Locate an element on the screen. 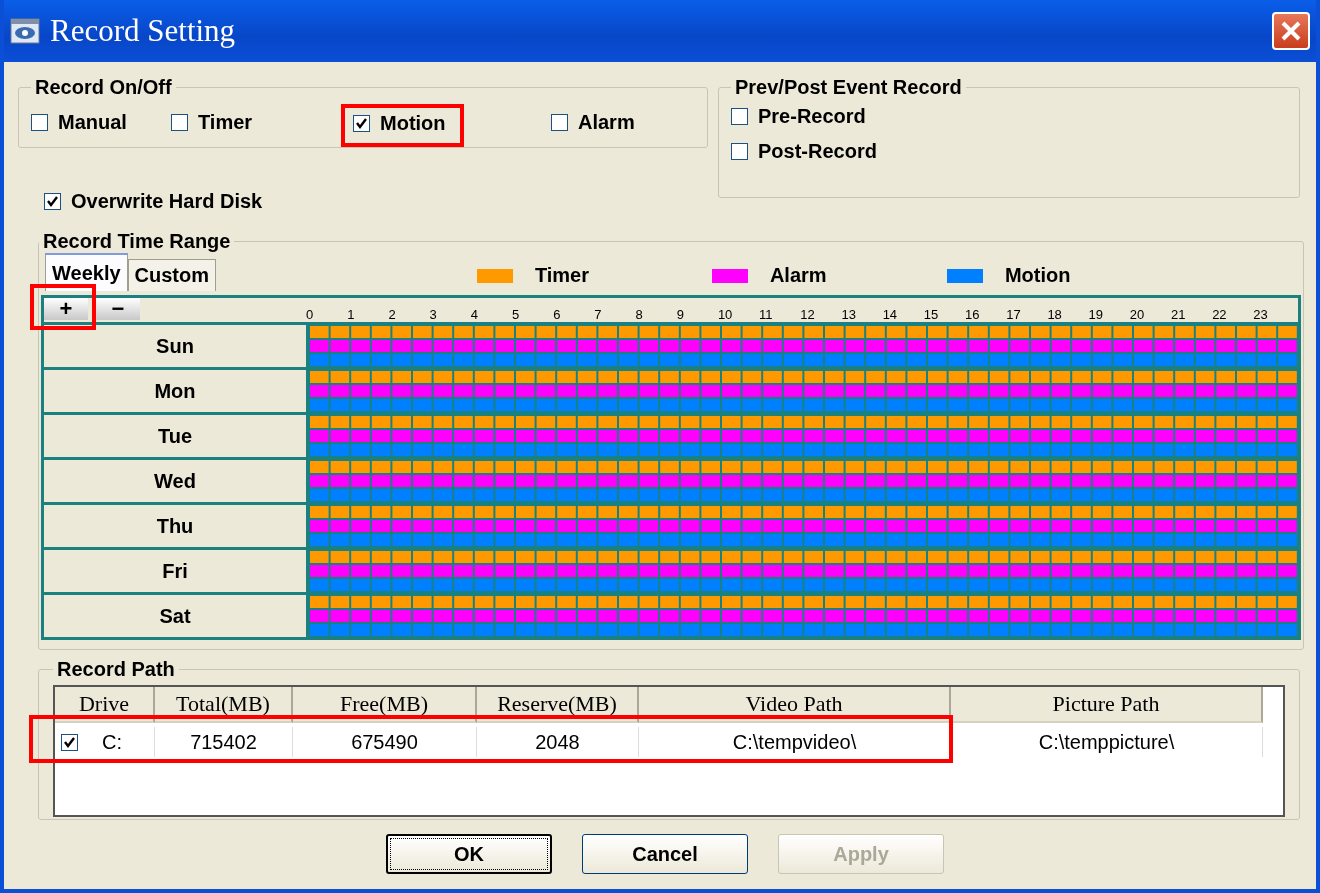 Image resolution: width=1320 pixels, height=893 pixels. hour-label: 6 is located at coordinates (557, 314).